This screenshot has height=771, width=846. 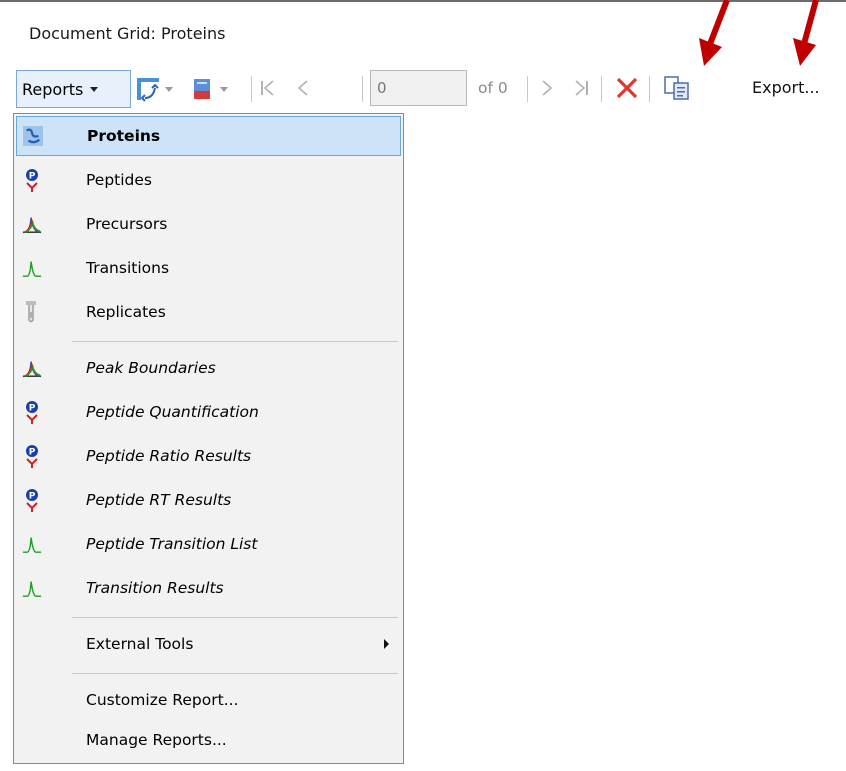 I want to click on menu-item-label: Peptides, so click(x=119, y=180).